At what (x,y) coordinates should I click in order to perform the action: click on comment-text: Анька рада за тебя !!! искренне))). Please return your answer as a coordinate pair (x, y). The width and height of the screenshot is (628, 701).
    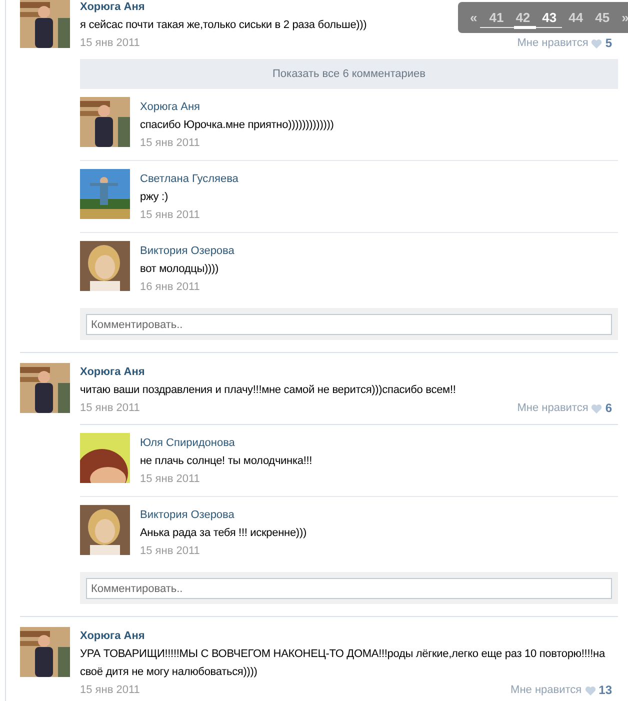
    Looking at the image, I should click on (223, 533).